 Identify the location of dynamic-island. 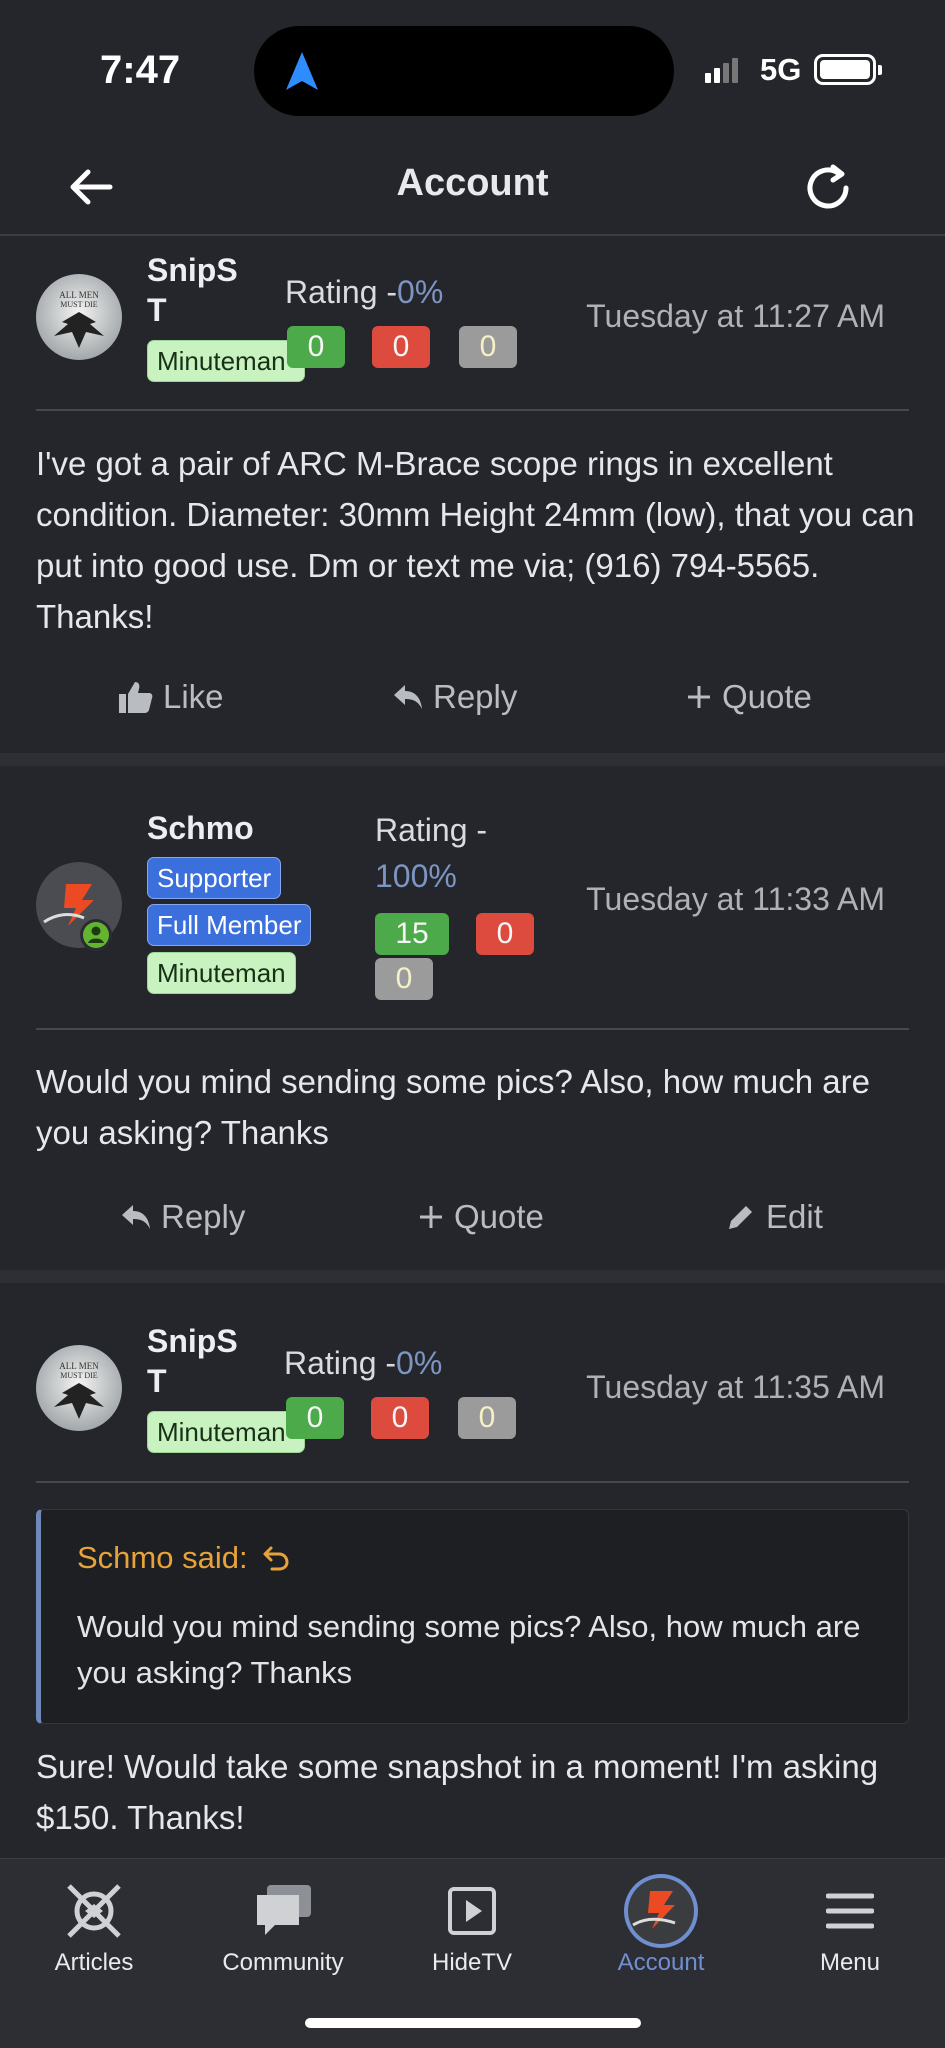
(464, 71).